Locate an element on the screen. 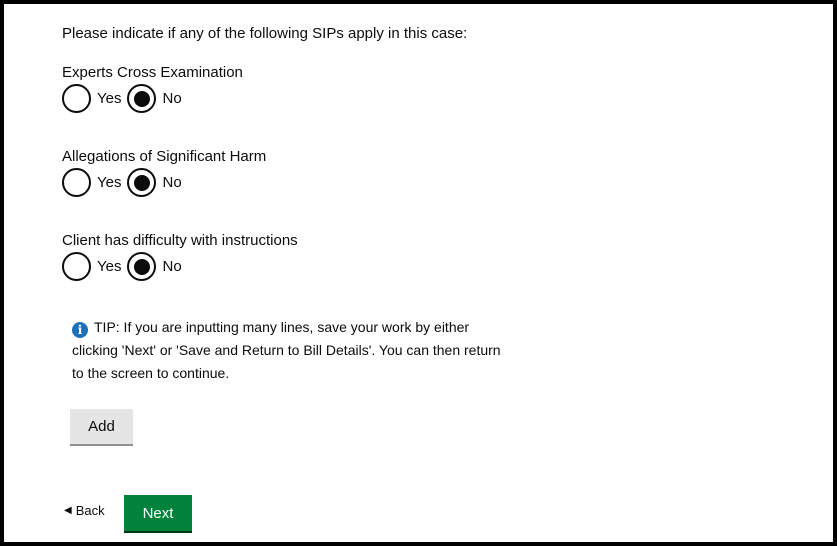 The height and width of the screenshot is (546, 837). question-experts-cross-examination: Experts Cross Examination Yes No is located at coordinates (152, 88).